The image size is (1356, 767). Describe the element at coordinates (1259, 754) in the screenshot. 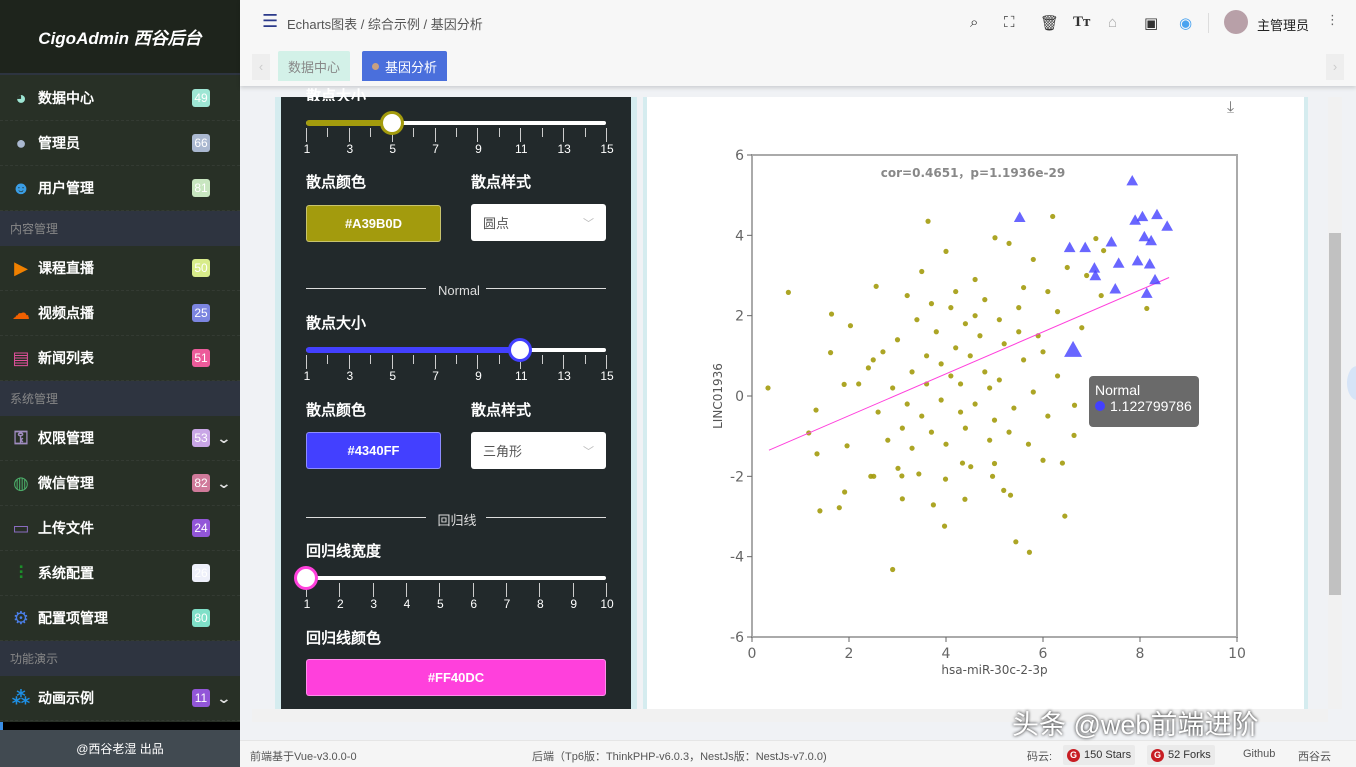

I see `github-link: Github` at that location.